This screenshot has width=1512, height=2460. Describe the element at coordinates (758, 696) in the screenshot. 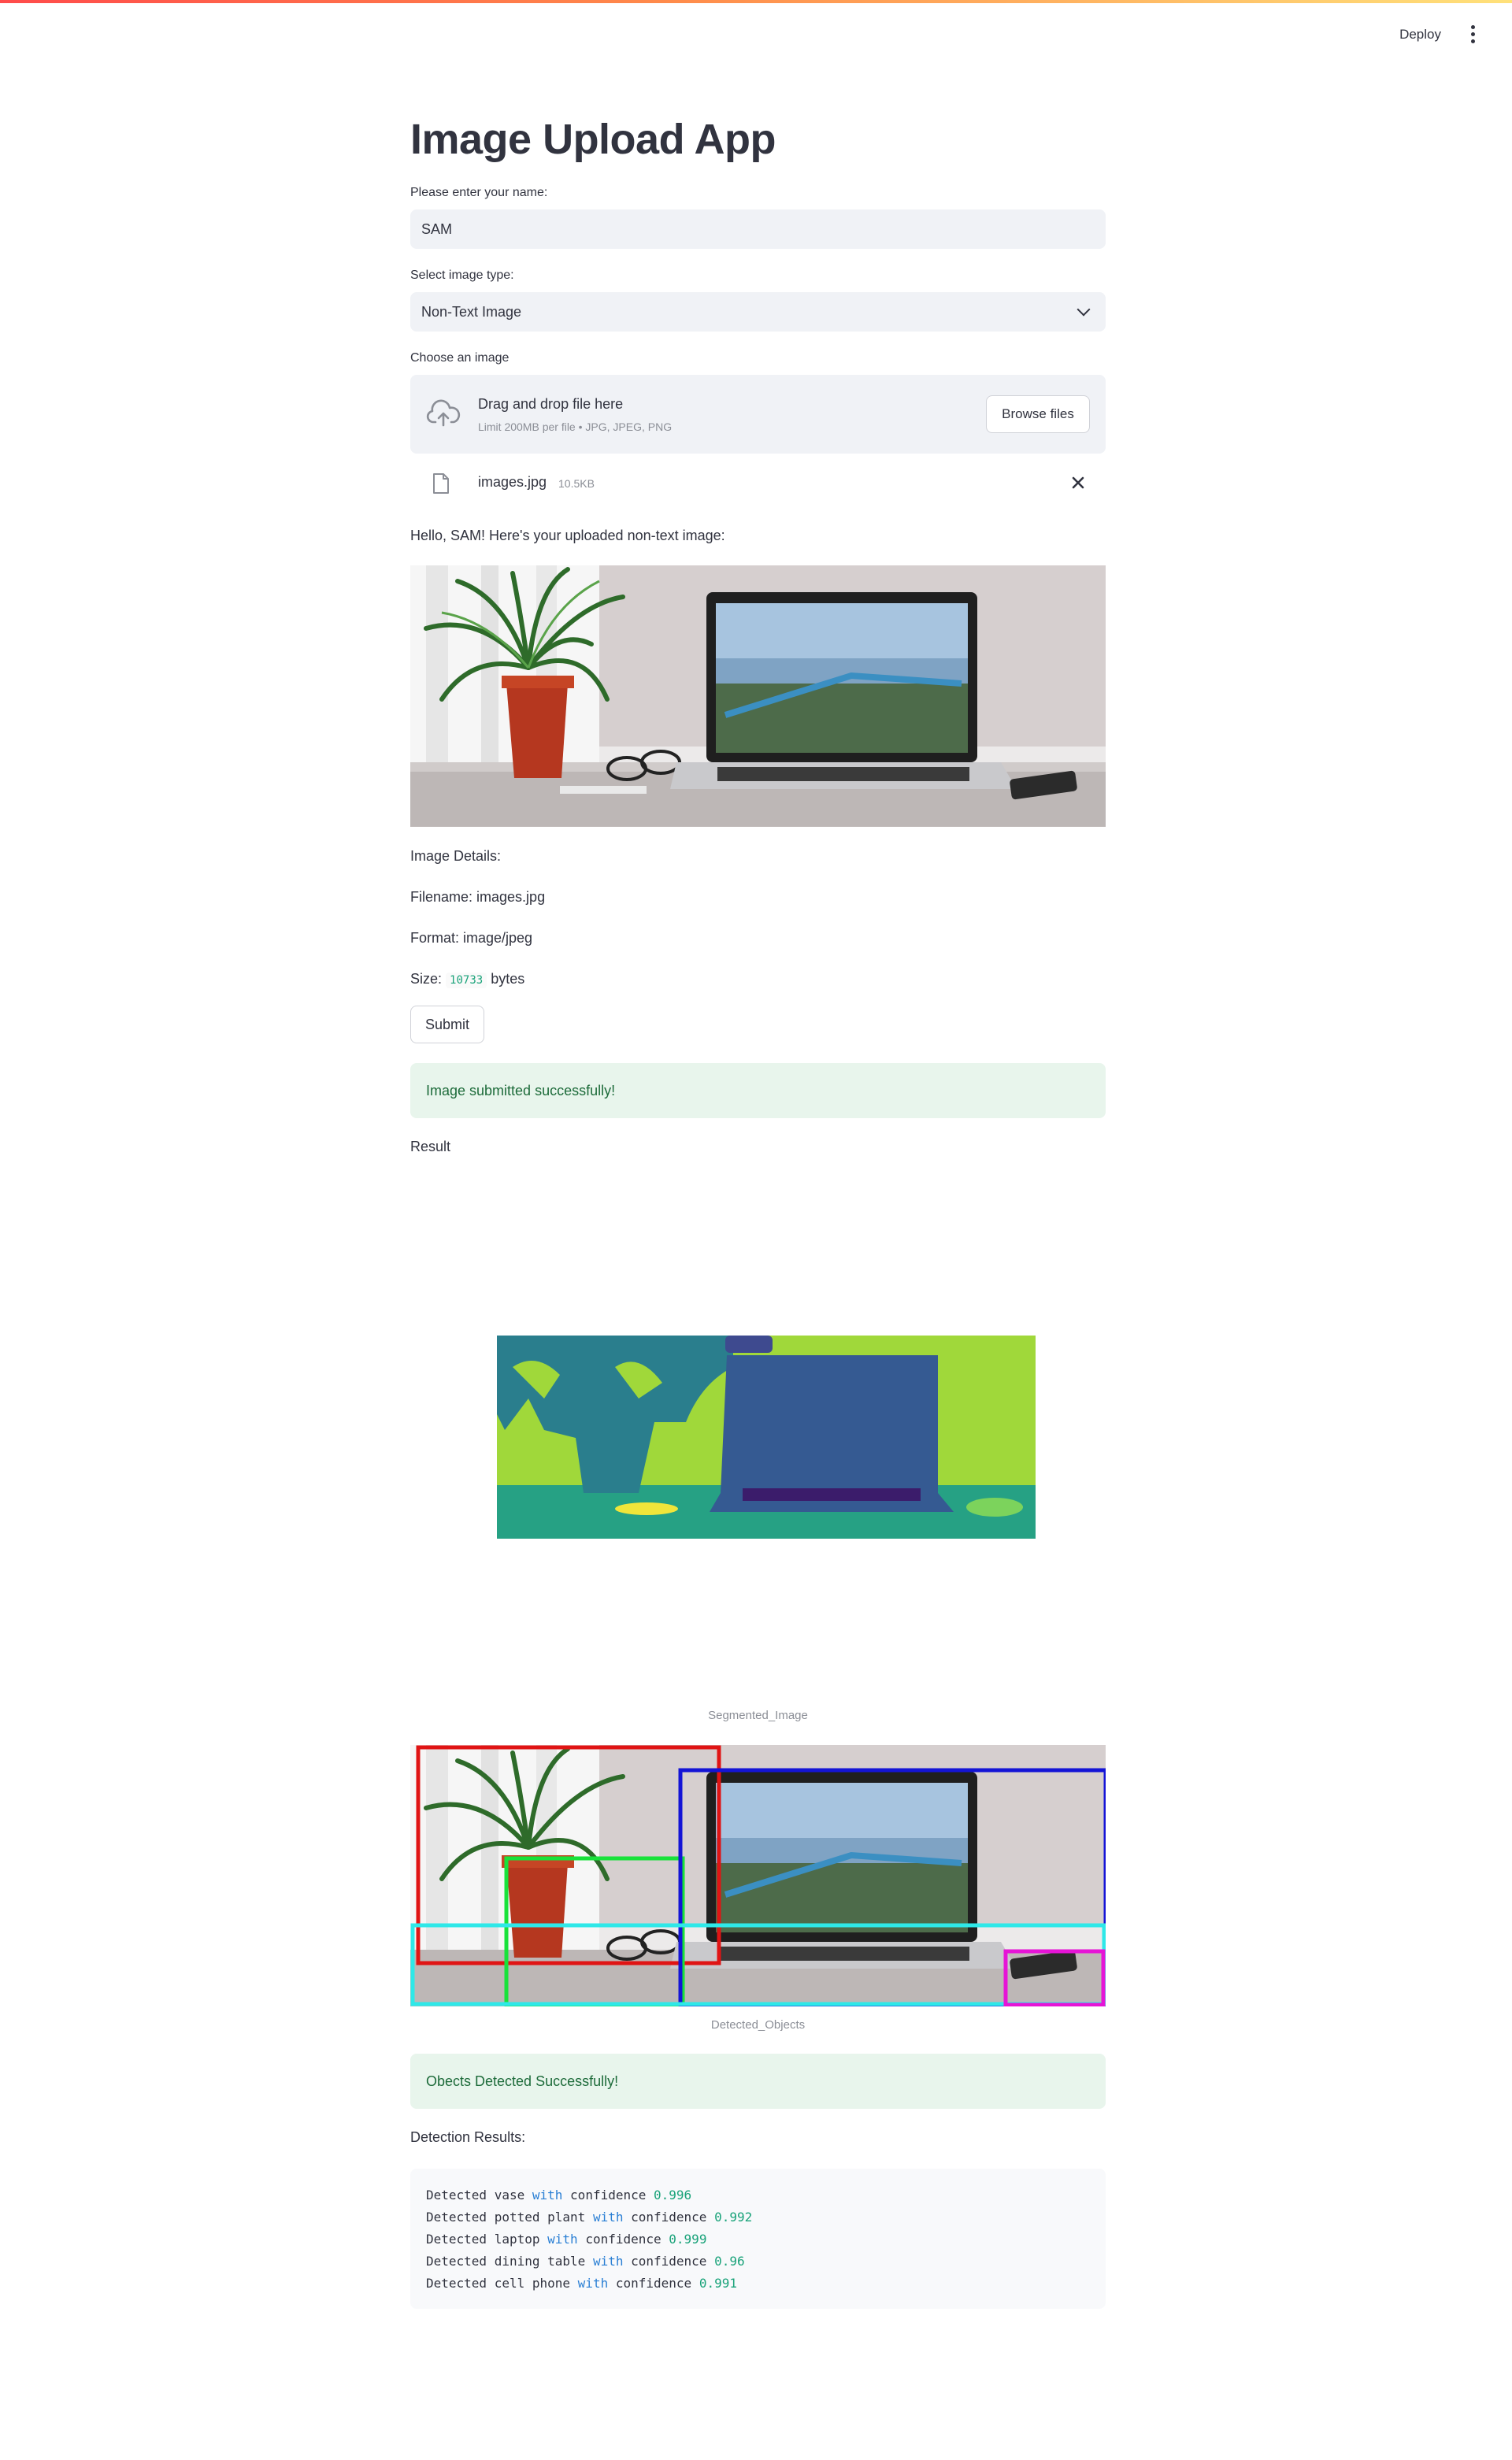

I see `uploaded-image` at that location.